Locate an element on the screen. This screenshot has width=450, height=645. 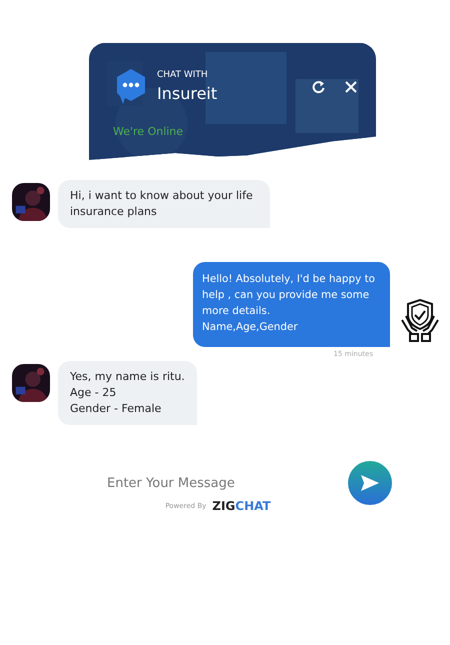
close-button is located at coordinates (351, 87).